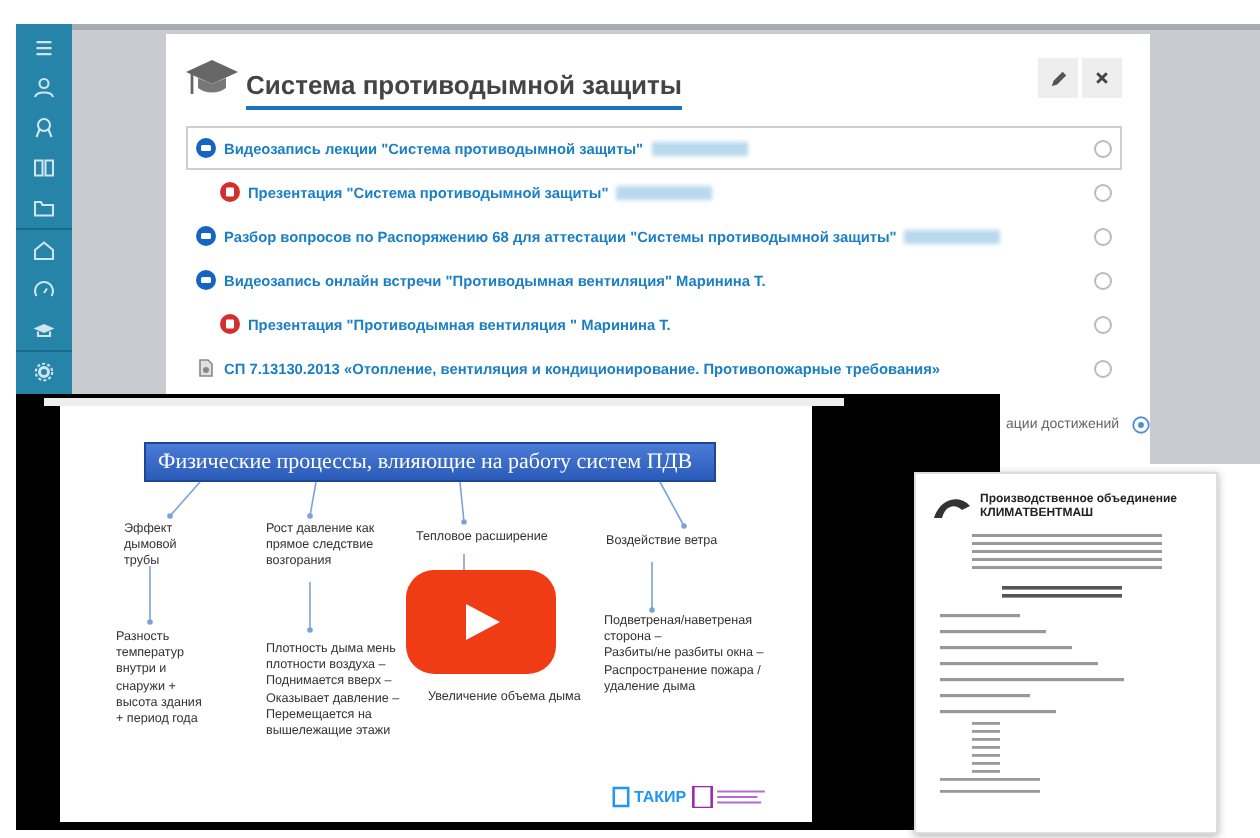 This screenshot has height=838, width=1260. Describe the element at coordinates (952, 508) in the screenshot. I see `company-logo-icon` at that location.